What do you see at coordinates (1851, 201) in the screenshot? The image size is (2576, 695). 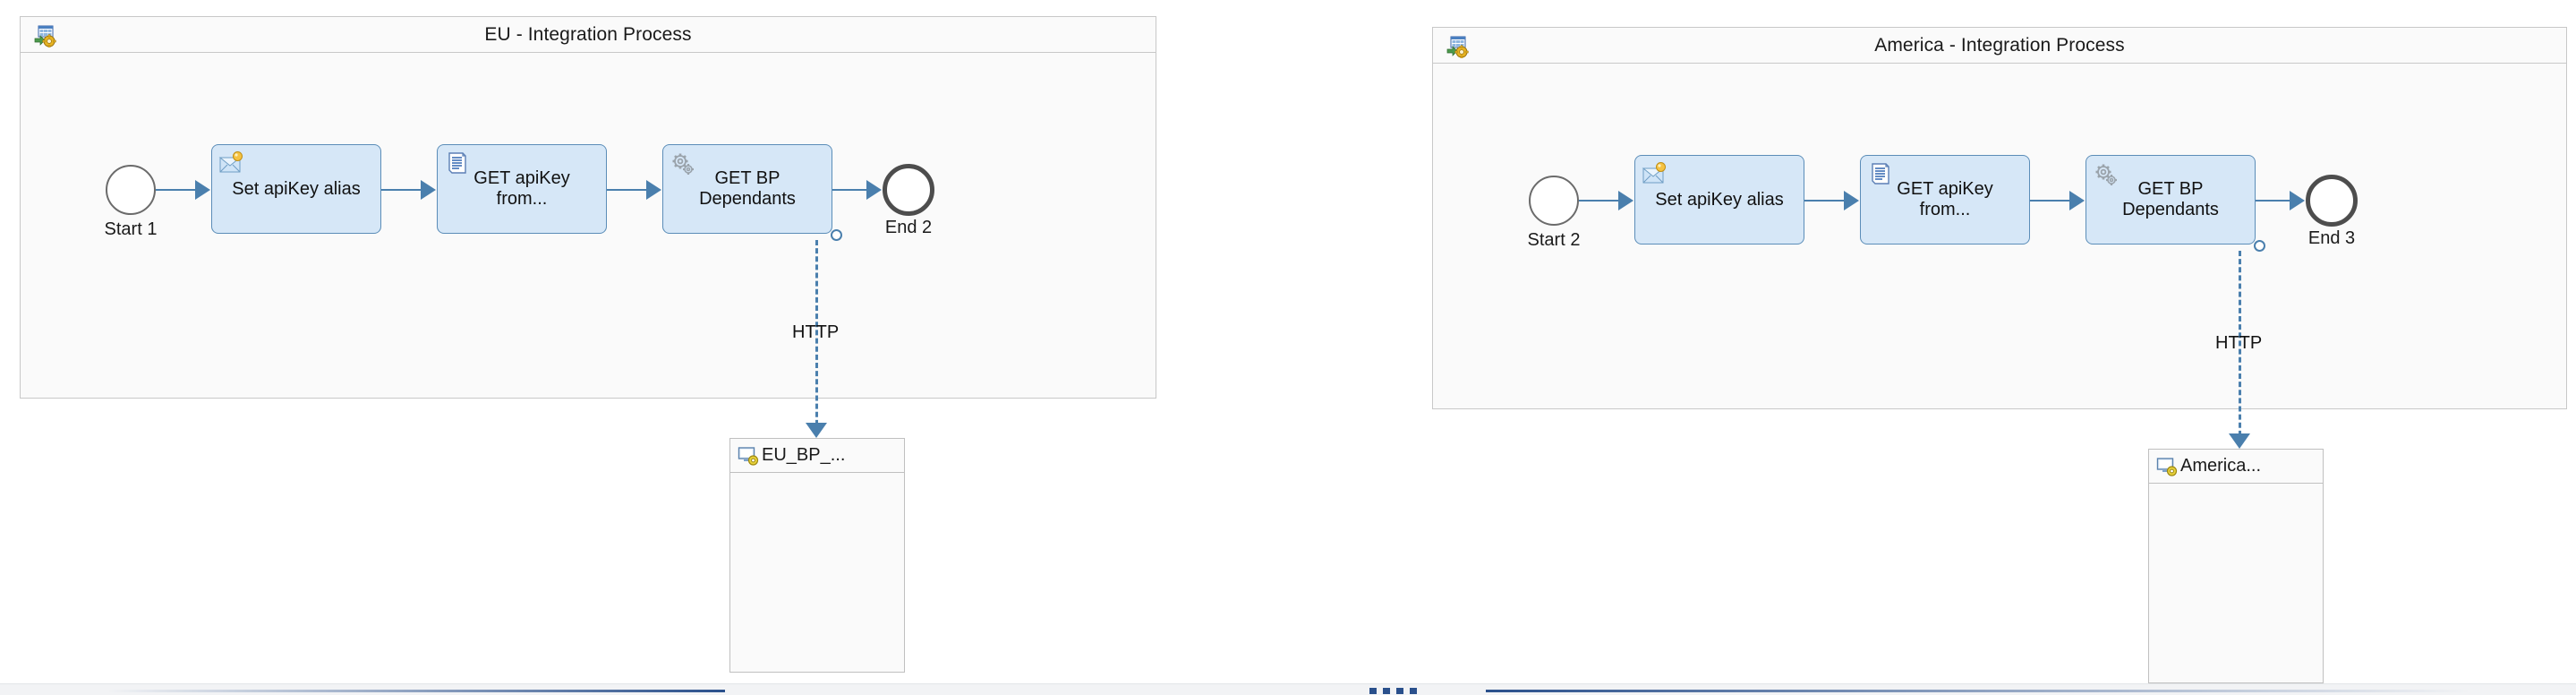 I see `sequence-flow-arrow-2-america` at bounding box center [1851, 201].